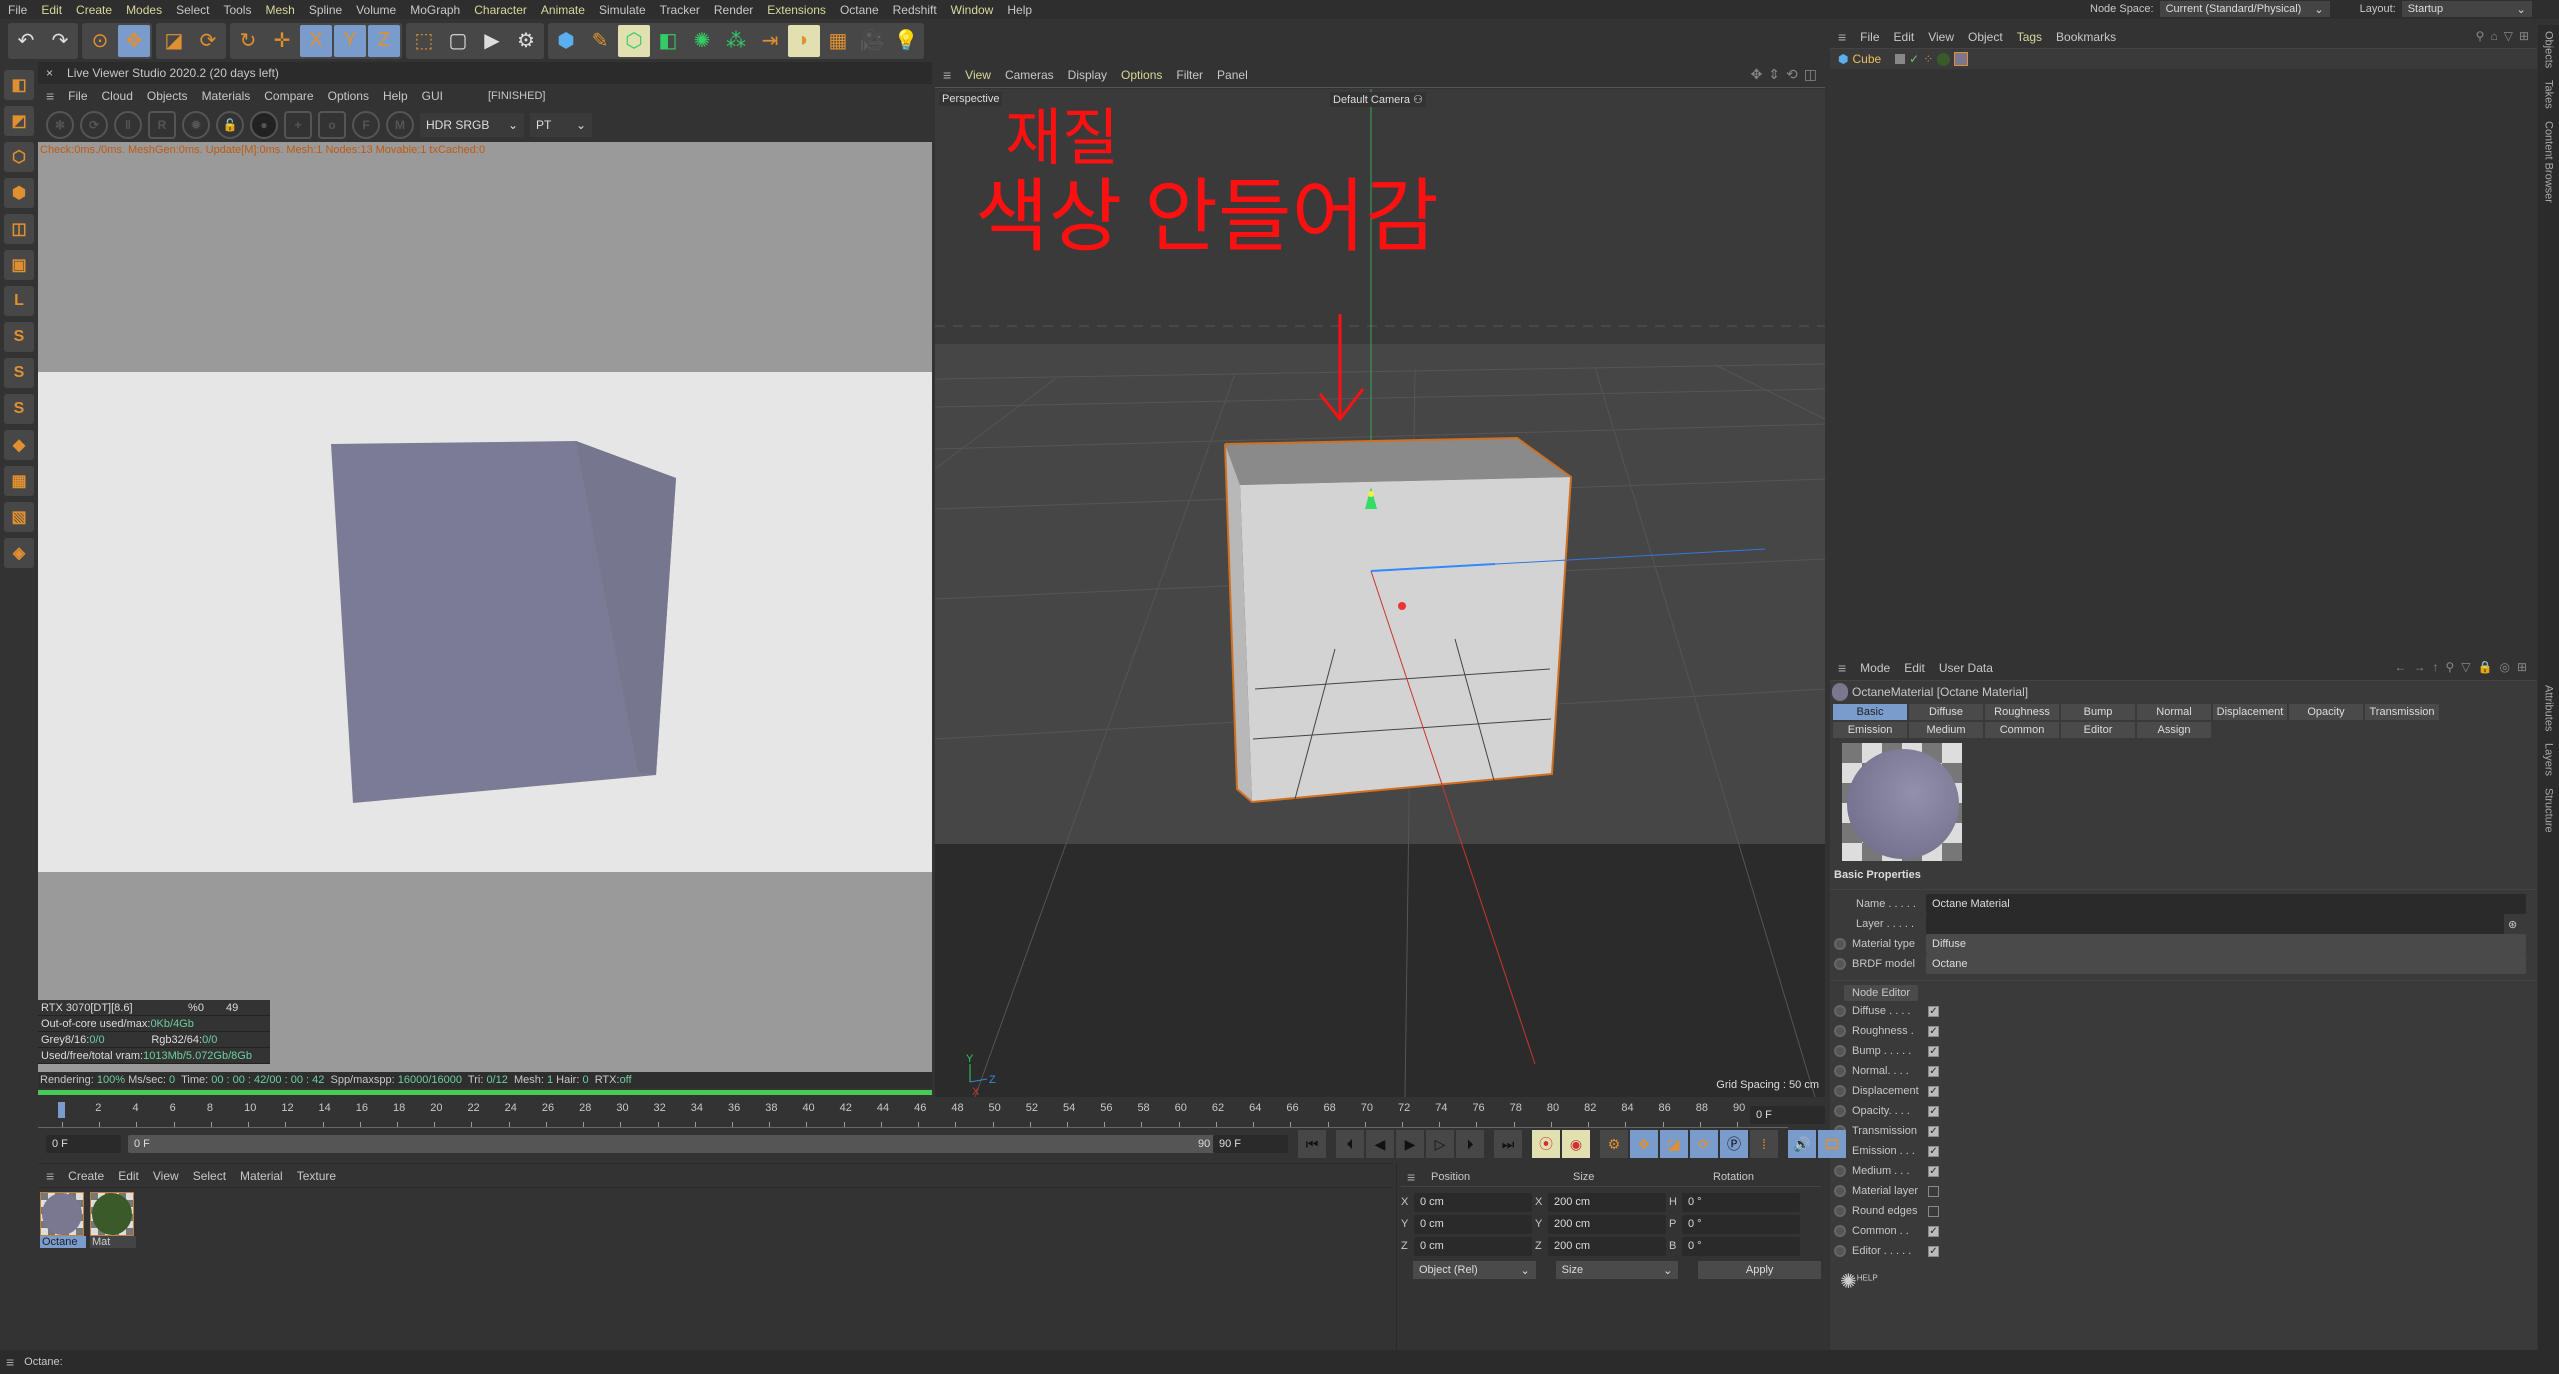  I want to click on filter-icon: ▽, so click(2508, 36).